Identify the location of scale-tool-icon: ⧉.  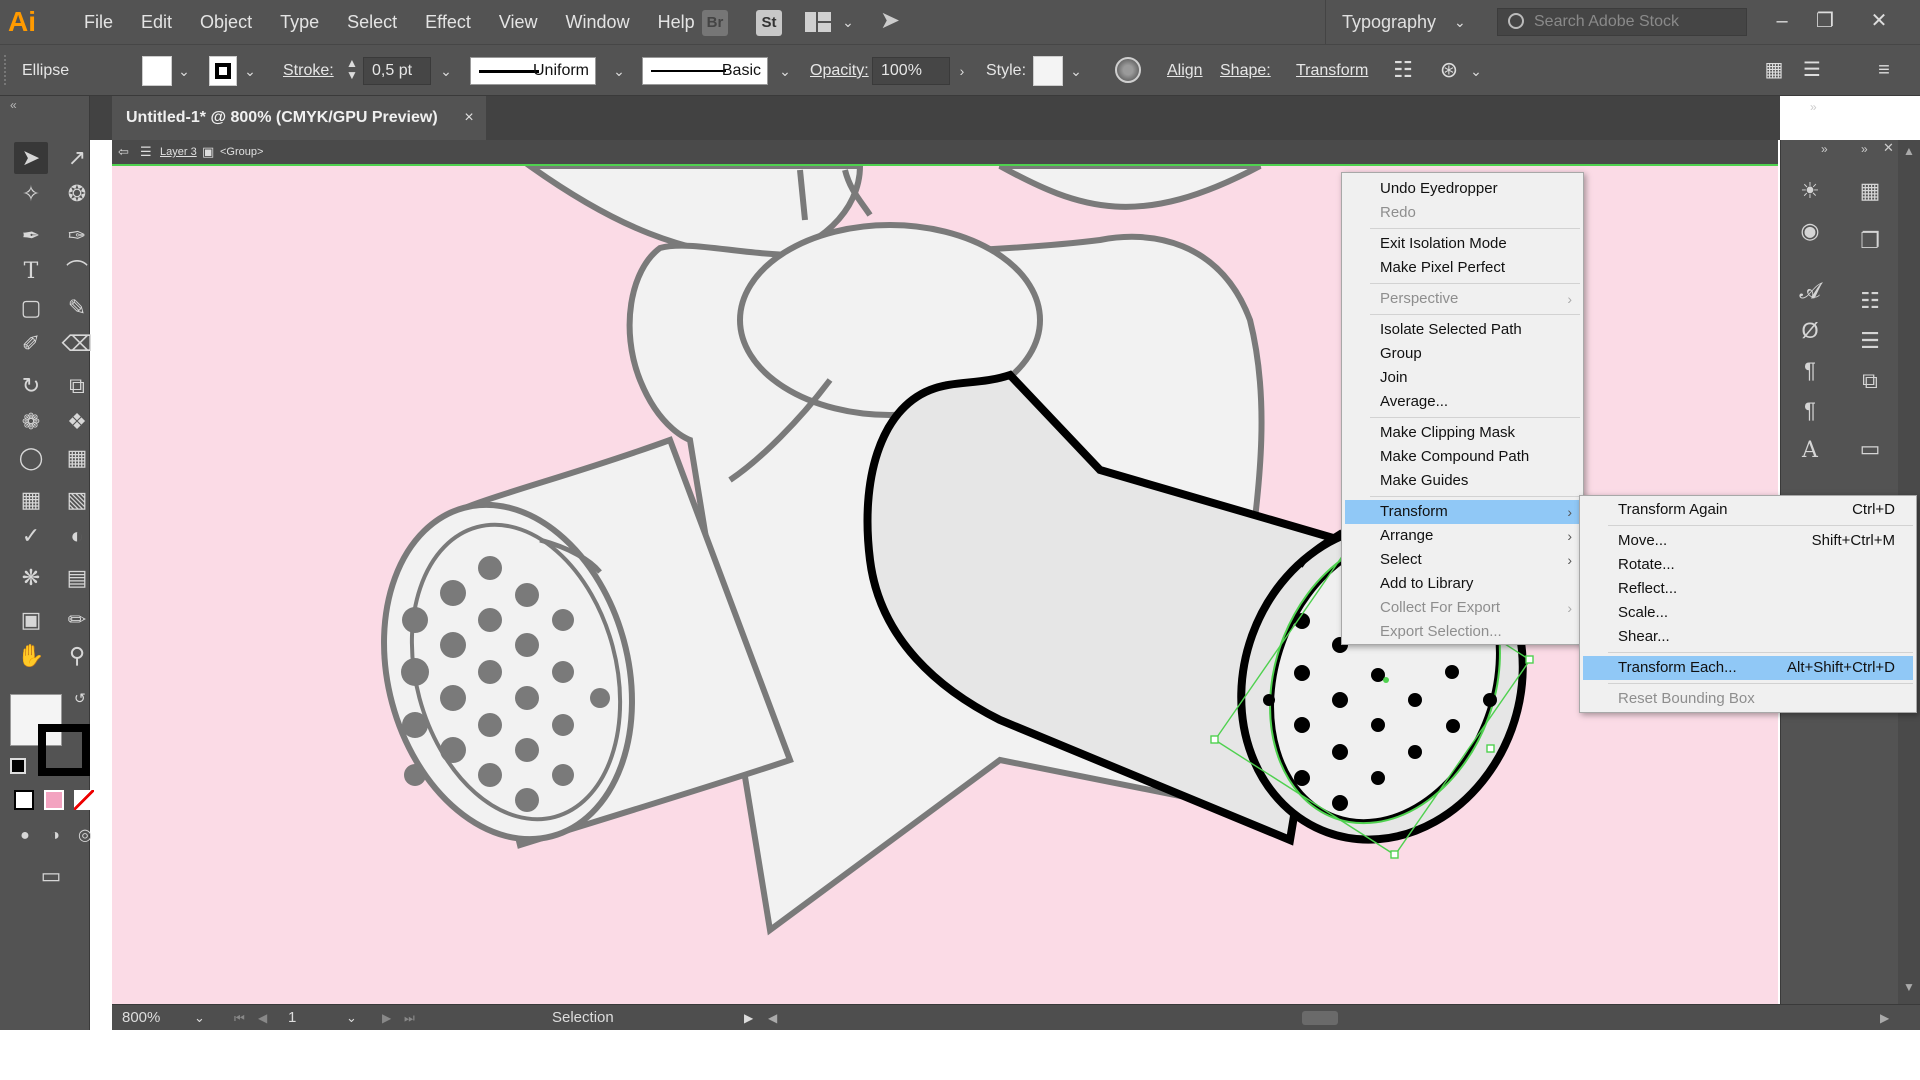
(77, 386).